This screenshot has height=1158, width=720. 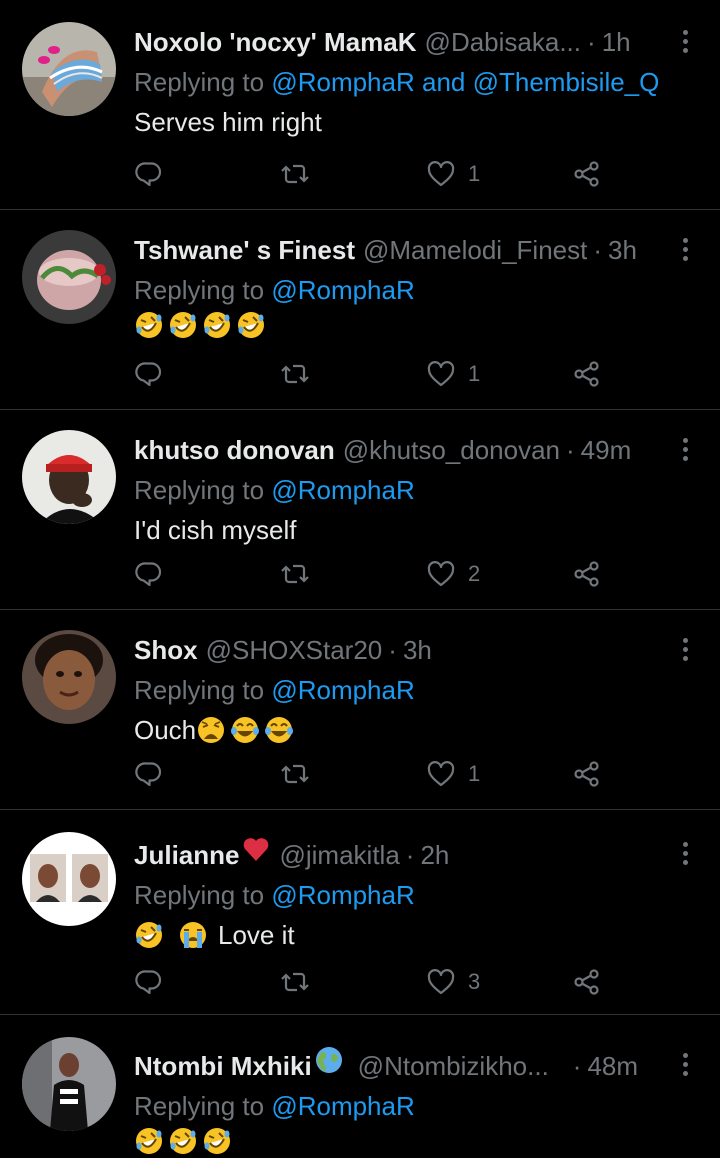 I want to click on like-button: 2, so click(x=453, y=574).